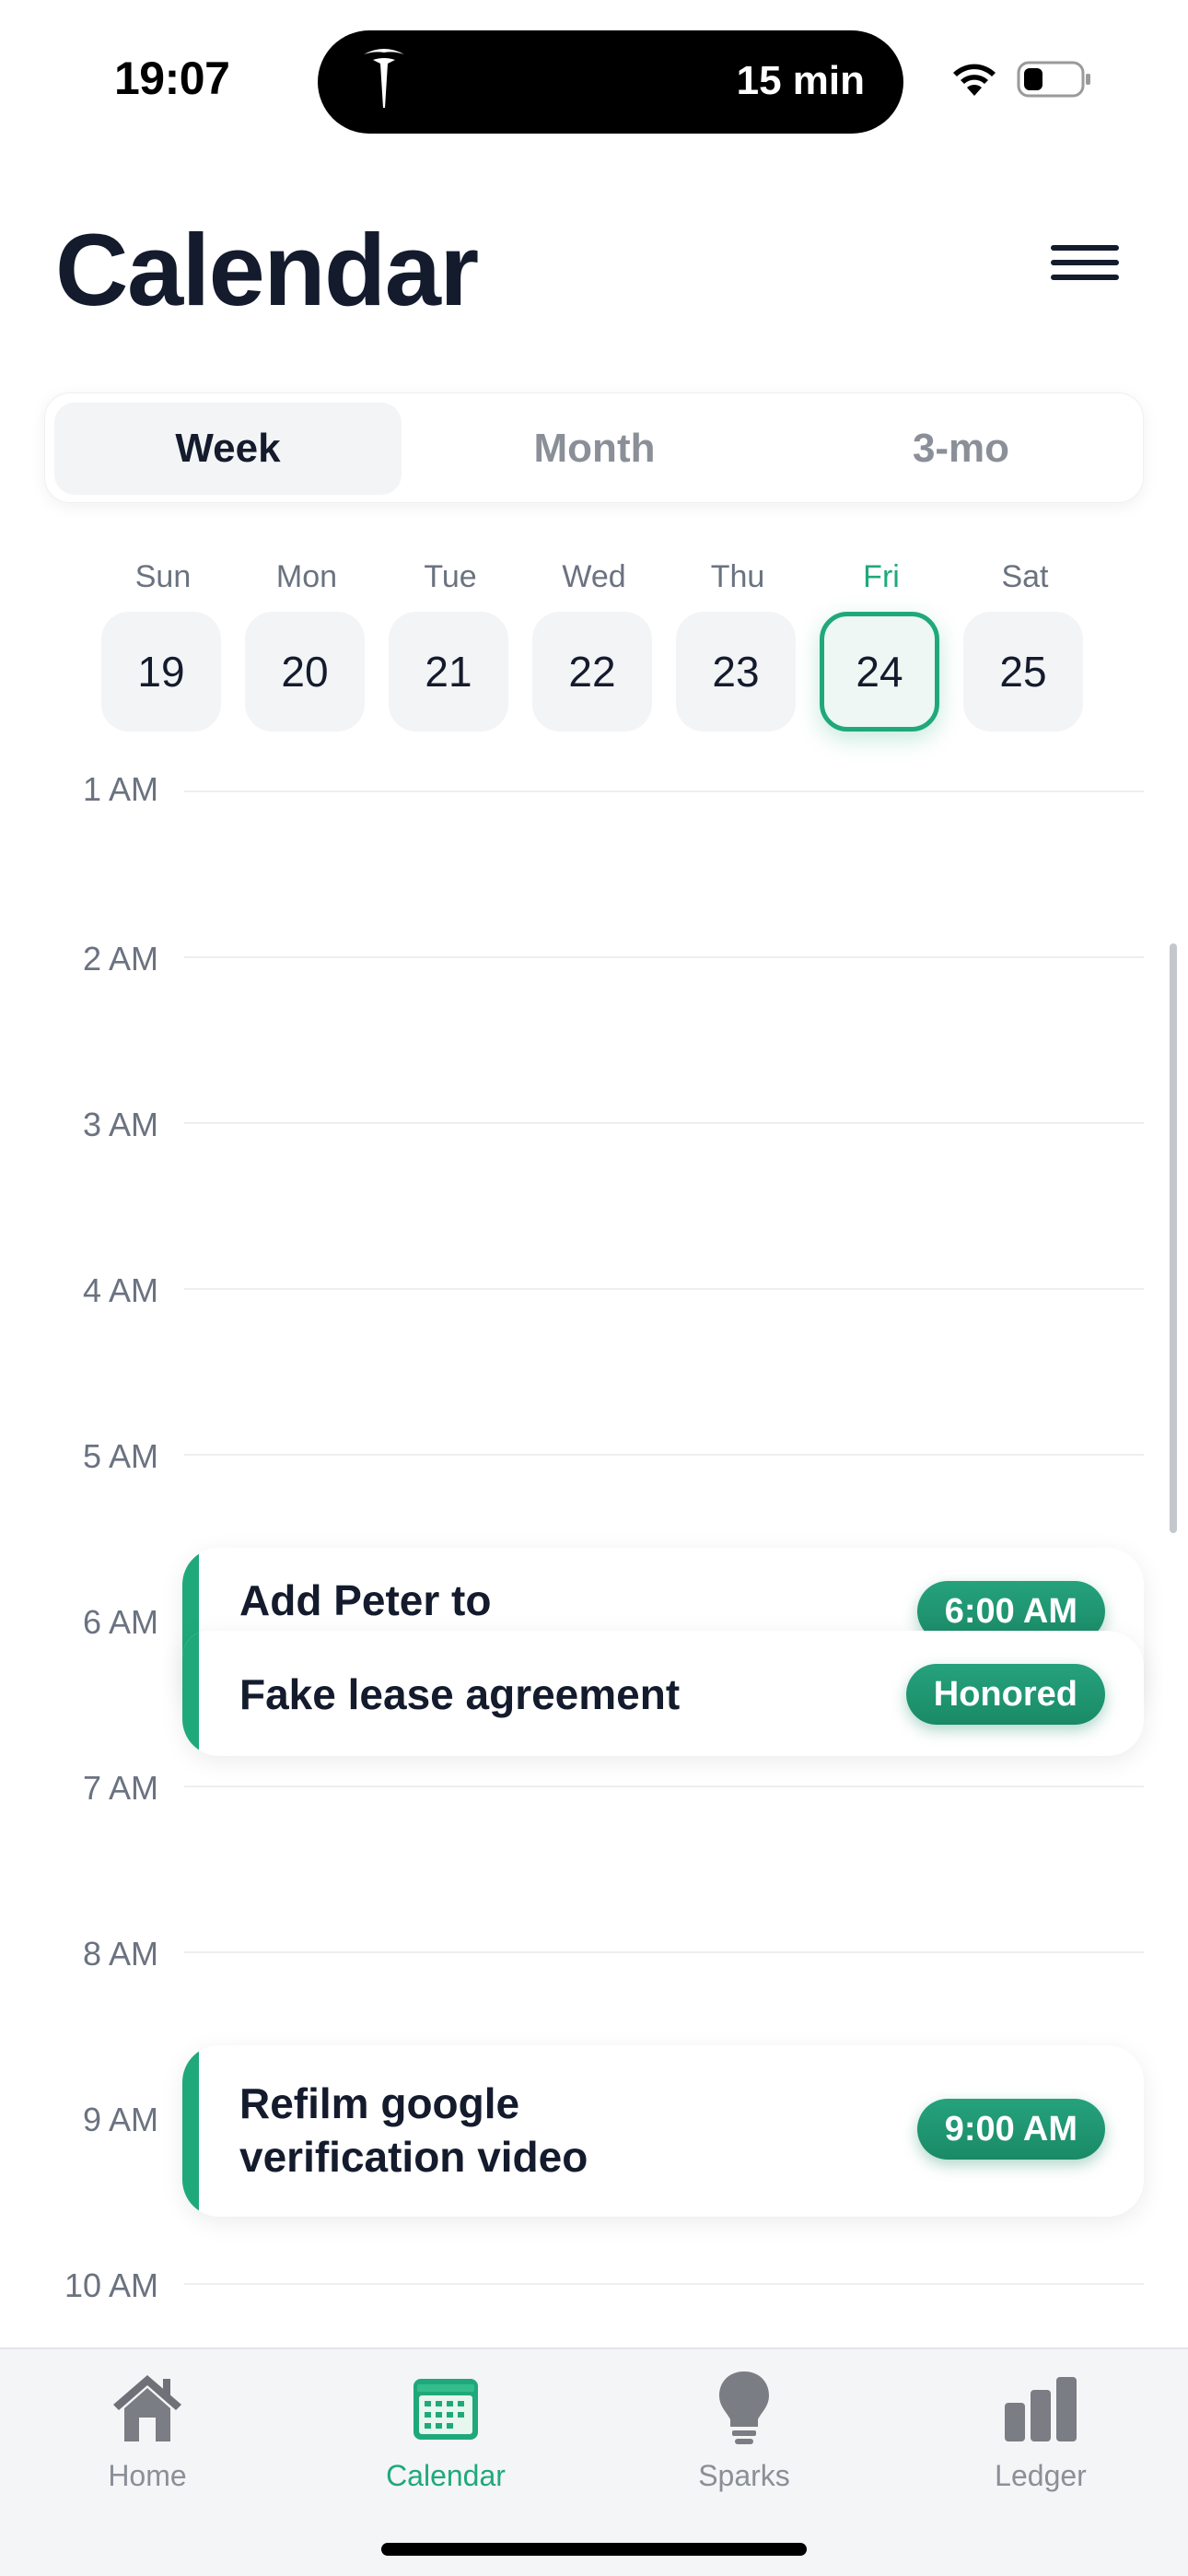 This screenshot has height=2576, width=1188. Describe the element at coordinates (1041, 2409) in the screenshot. I see `bar-chart-icon` at that location.